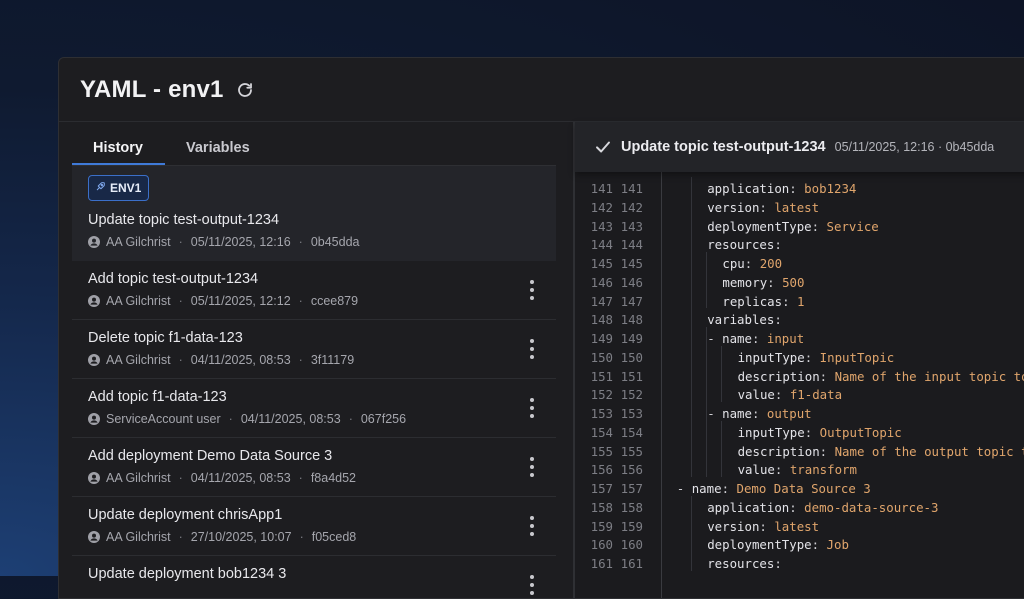 This screenshot has height=599, width=1024. What do you see at coordinates (601, 470) in the screenshot?
I see `line-number-old: 156` at bounding box center [601, 470].